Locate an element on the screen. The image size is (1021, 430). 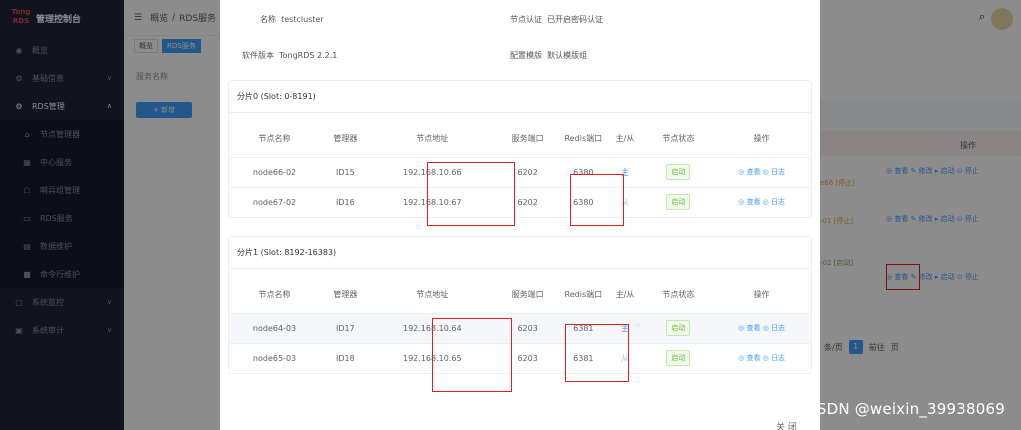
close-button: 关 闭 is located at coordinates (786, 425).